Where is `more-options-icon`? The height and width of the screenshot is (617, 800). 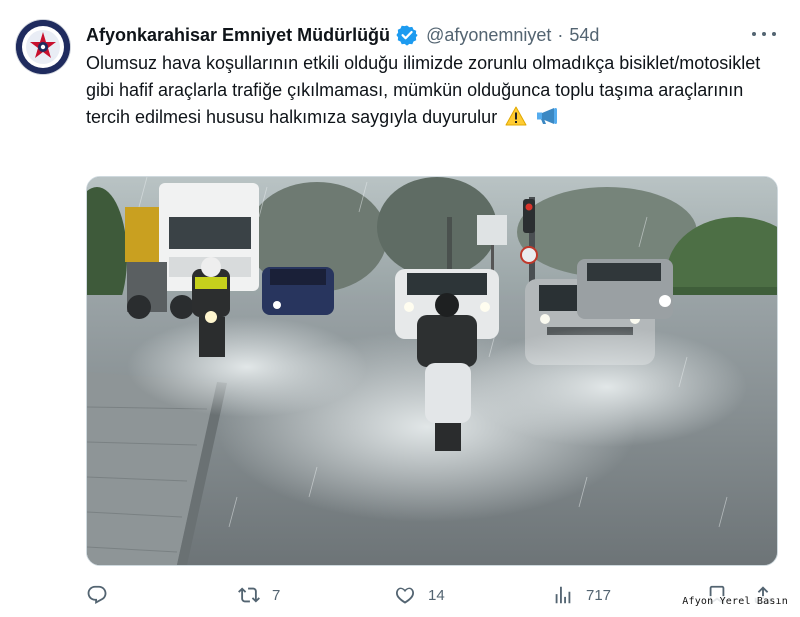 more-options-icon is located at coordinates (764, 34).